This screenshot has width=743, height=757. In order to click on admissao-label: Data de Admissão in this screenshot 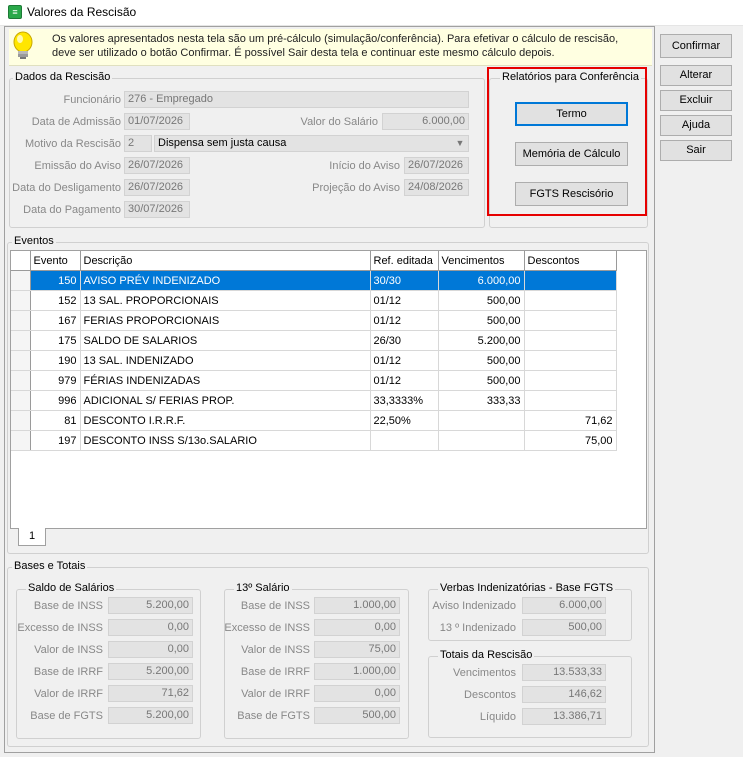, I will do `click(76, 122)`.